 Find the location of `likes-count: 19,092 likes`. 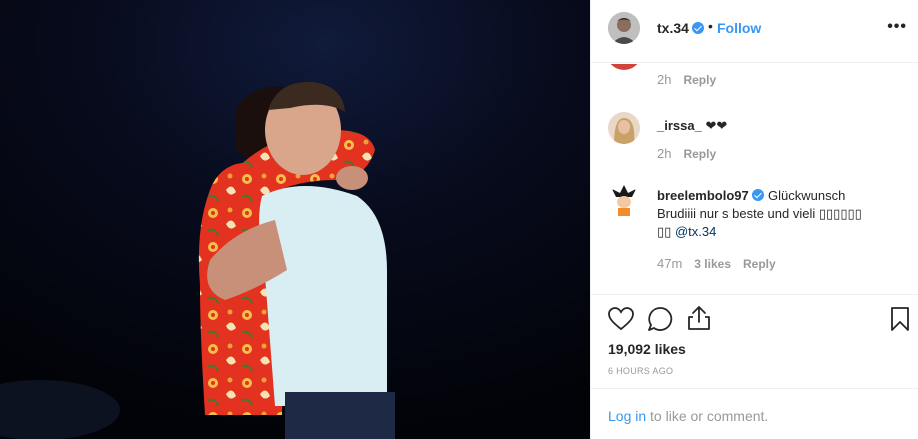

likes-count: 19,092 likes is located at coordinates (647, 349).